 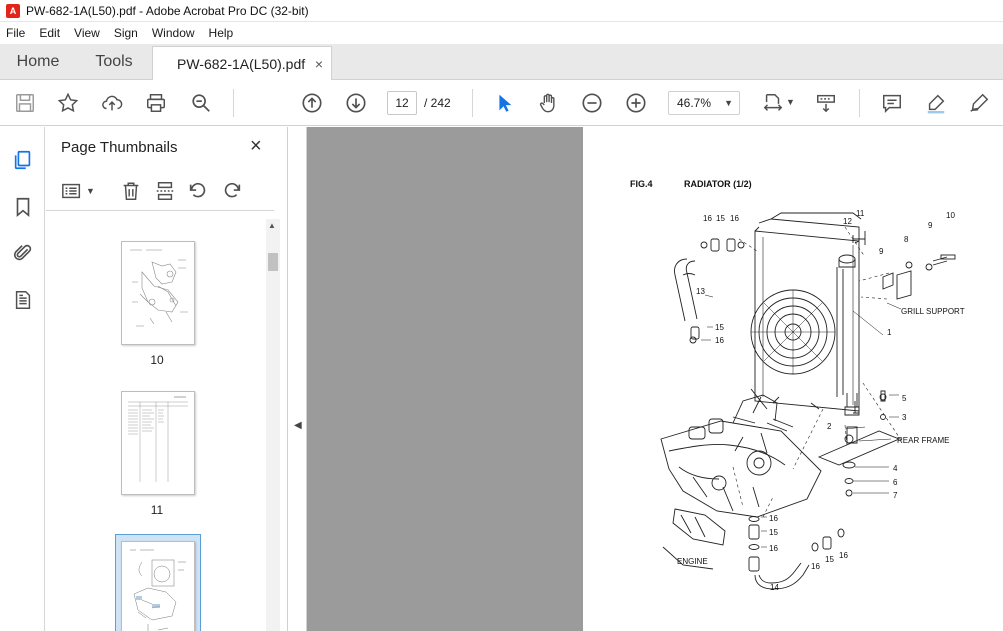 I want to click on callout-3: 3, so click(x=904, y=417).